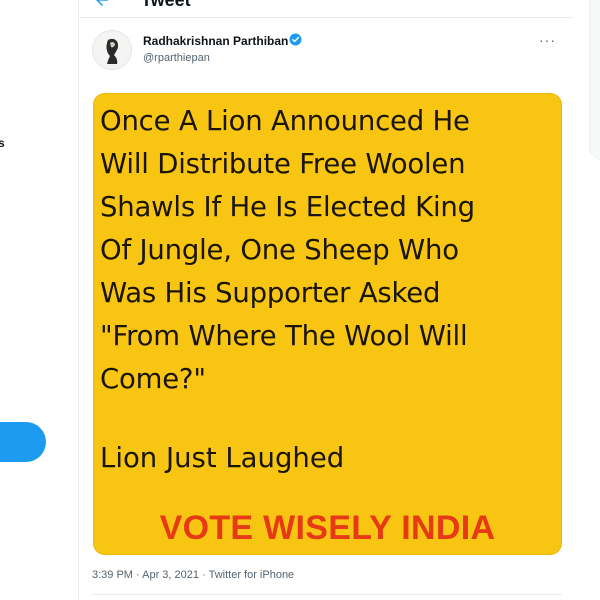 Image resolution: width=600 pixels, height=600 pixels. Describe the element at coordinates (23, 442) in the screenshot. I see `compose-tweet-button` at that location.